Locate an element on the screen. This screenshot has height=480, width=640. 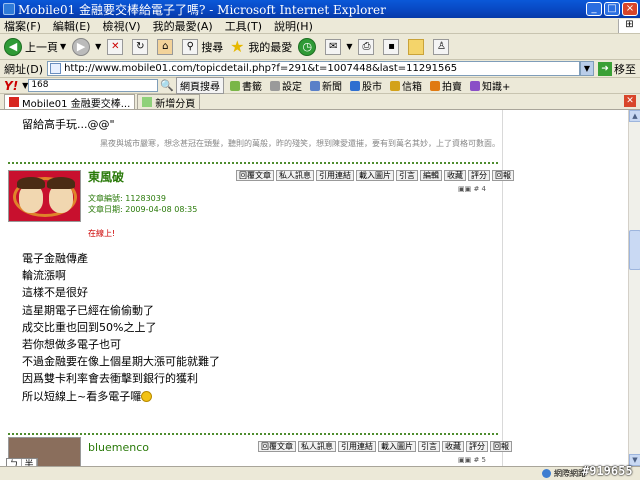
menu-favorites: 我的最愛(A) is located at coordinates (183, 26).